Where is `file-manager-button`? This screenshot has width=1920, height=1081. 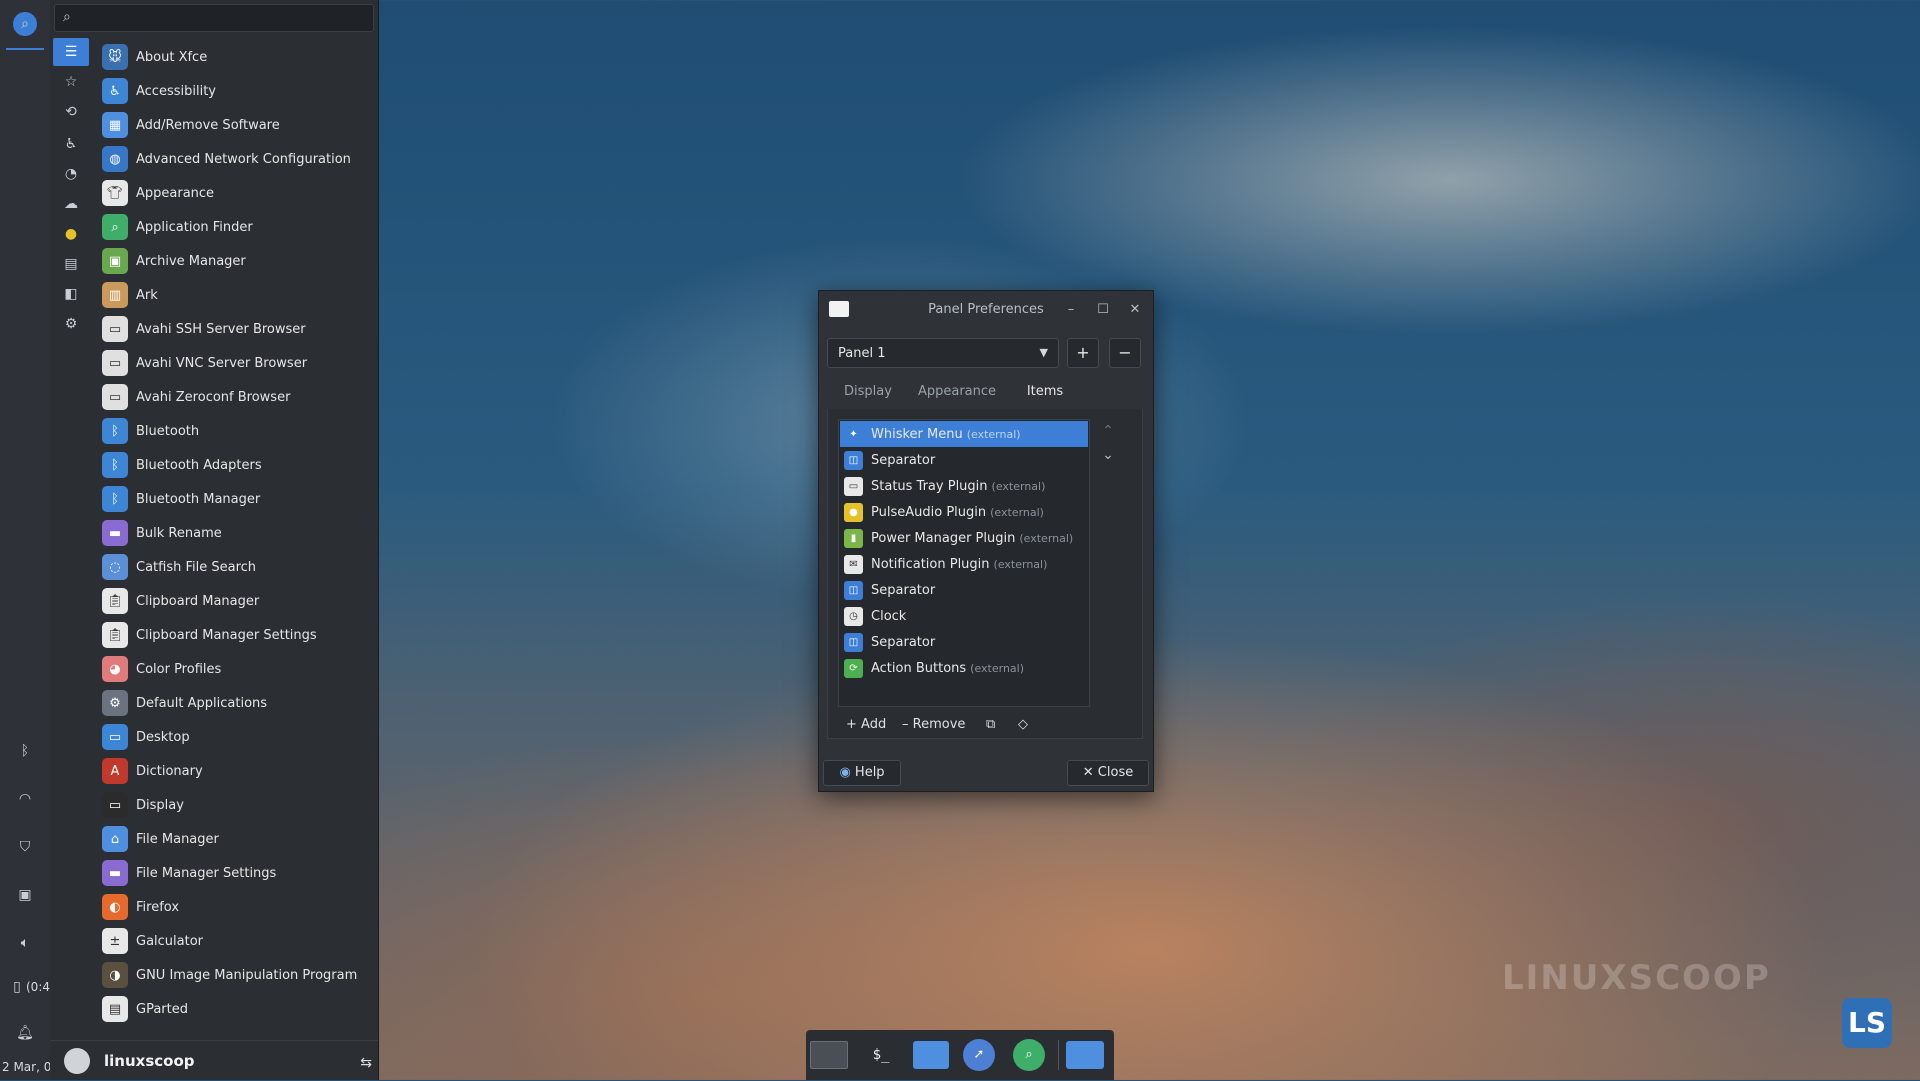 file-manager-button is located at coordinates (931, 1055).